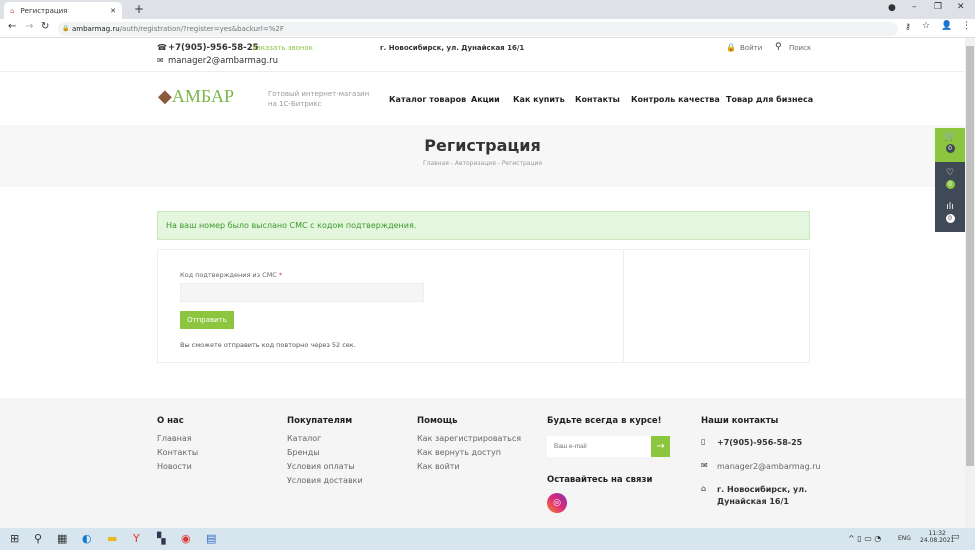 This screenshot has height=550, width=975. What do you see at coordinates (459, 452) in the screenshot?
I see `footer-link: Как вернуть доступ` at bounding box center [459, 452].